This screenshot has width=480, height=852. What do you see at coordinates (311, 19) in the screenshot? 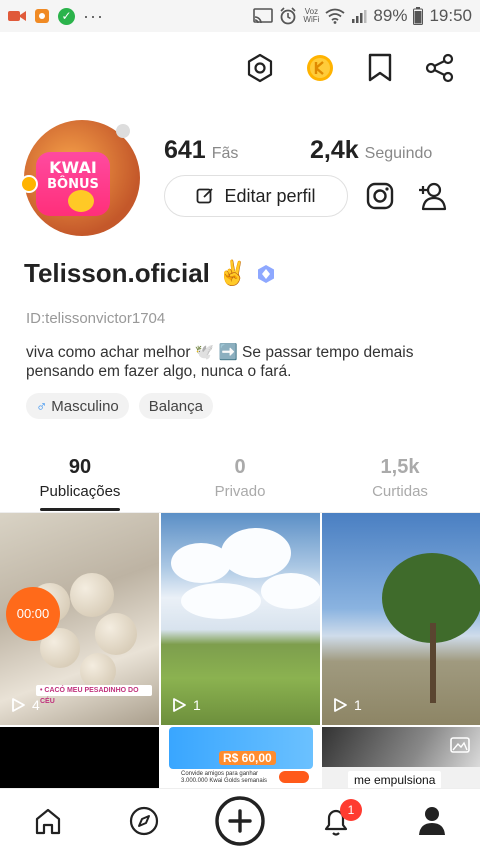
I see `vowifi-bottom-label: WiFi` at bounding box center [311, 19].